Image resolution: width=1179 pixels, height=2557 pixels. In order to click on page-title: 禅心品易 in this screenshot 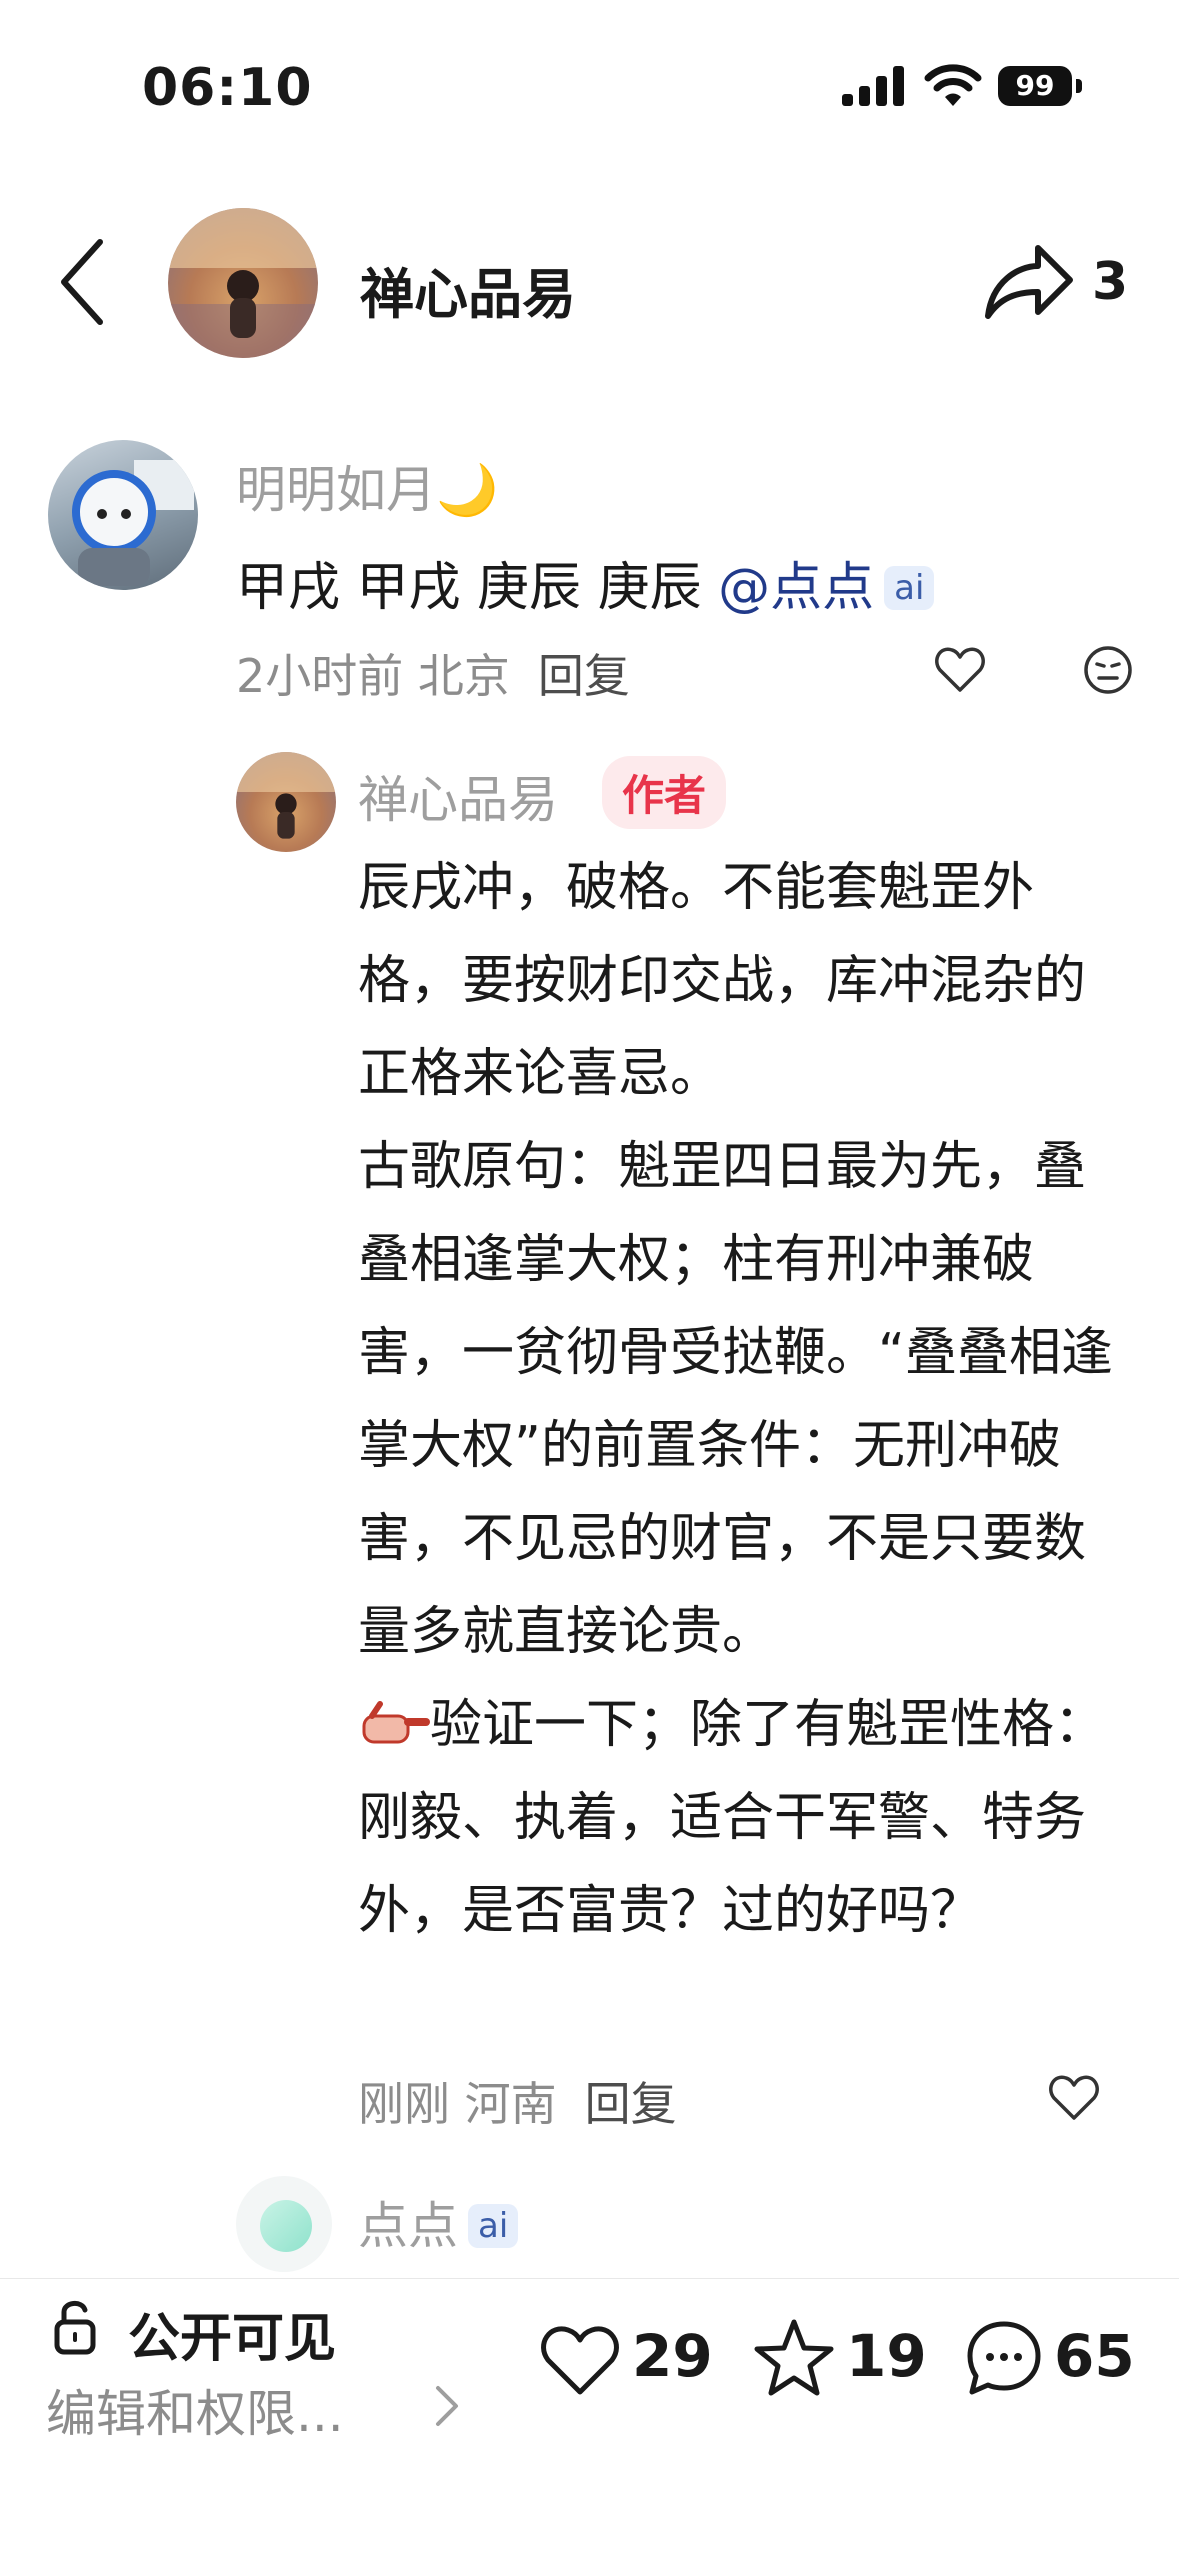, I will do `click(468, 294)`.